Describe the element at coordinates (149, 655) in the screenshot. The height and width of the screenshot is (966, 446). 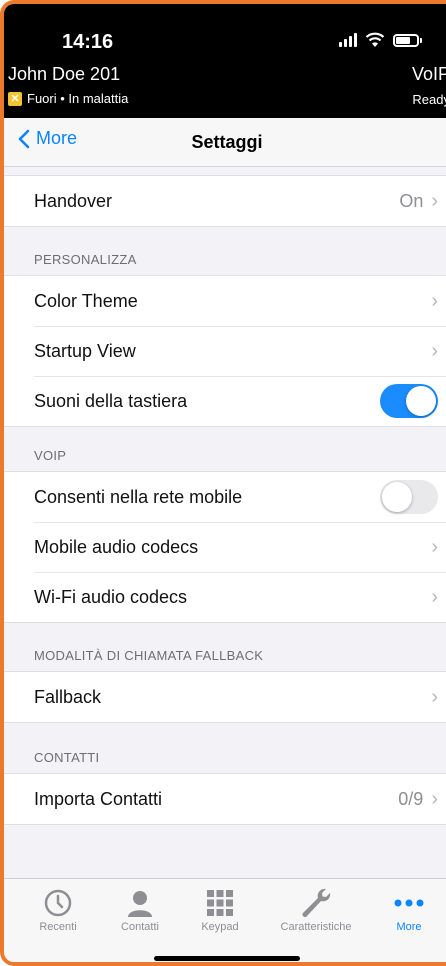
I see `section-fallback-mode: MODALITÀ DI CHIAMATA FALLBACK` at that location.